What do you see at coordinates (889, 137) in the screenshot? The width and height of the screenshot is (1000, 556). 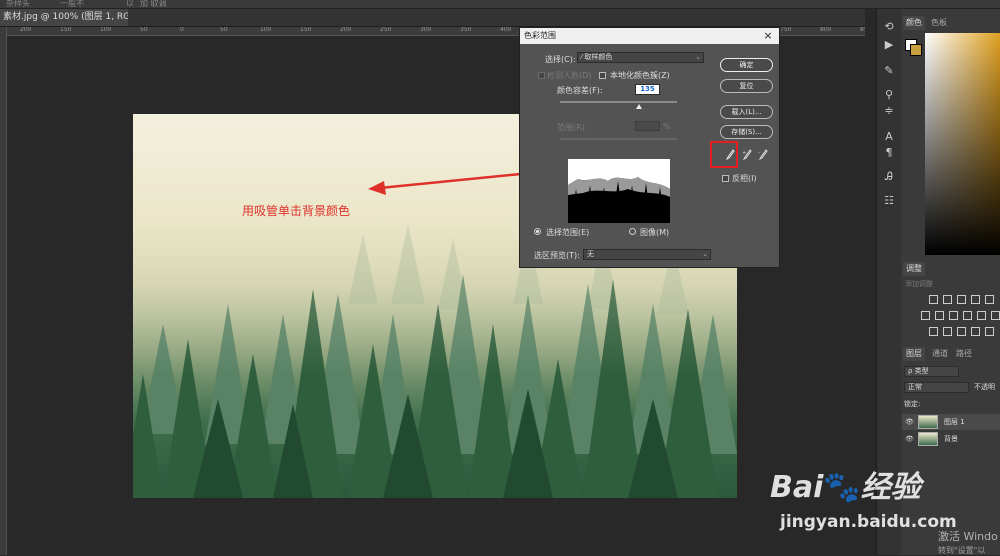 I see `character-icon: A` at bounding box center [889, 137].